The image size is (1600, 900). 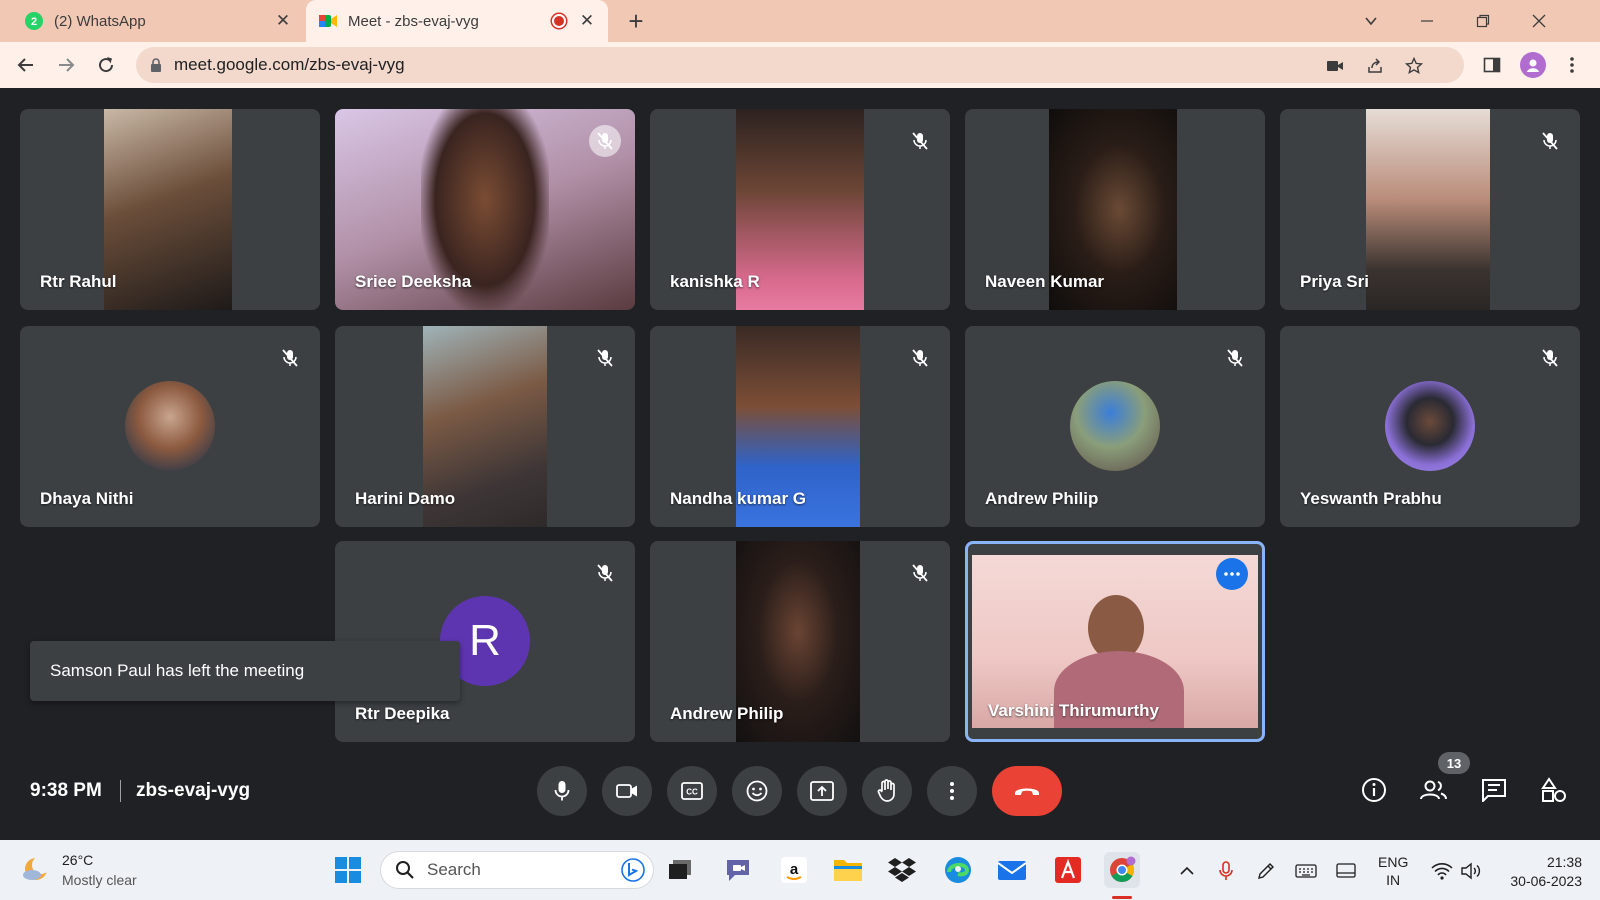 I want to click on activities-button, so click(x=1554, y=790).